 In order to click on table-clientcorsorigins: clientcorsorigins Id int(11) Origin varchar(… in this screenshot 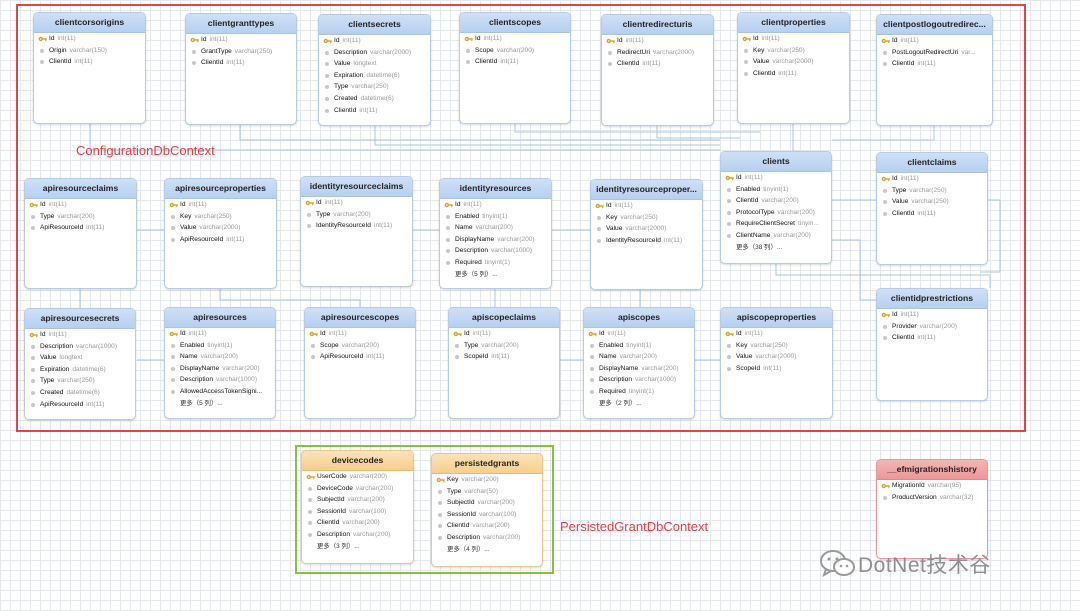, I will do `click(89, 68)`.